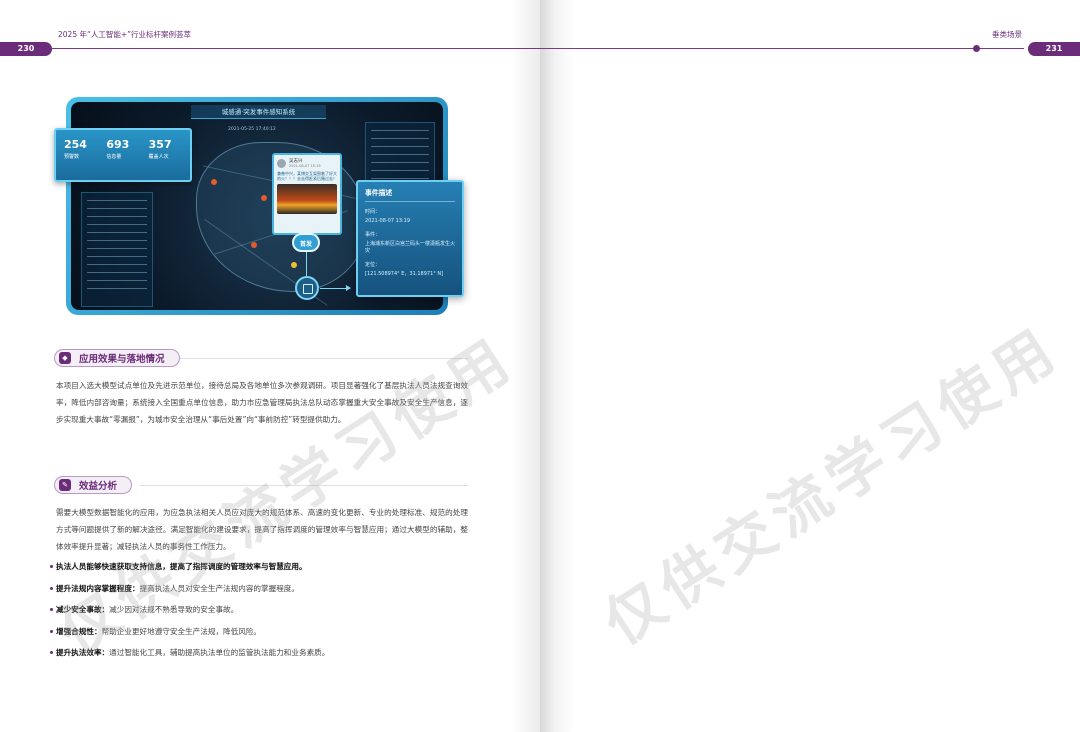 This screenshot has height=732, width=1080. What do you see at coordinates (93, 485) in the screenshot?
I see `section-heading-benefit: ✎ 效益分析` at bounding box center [93, 485].